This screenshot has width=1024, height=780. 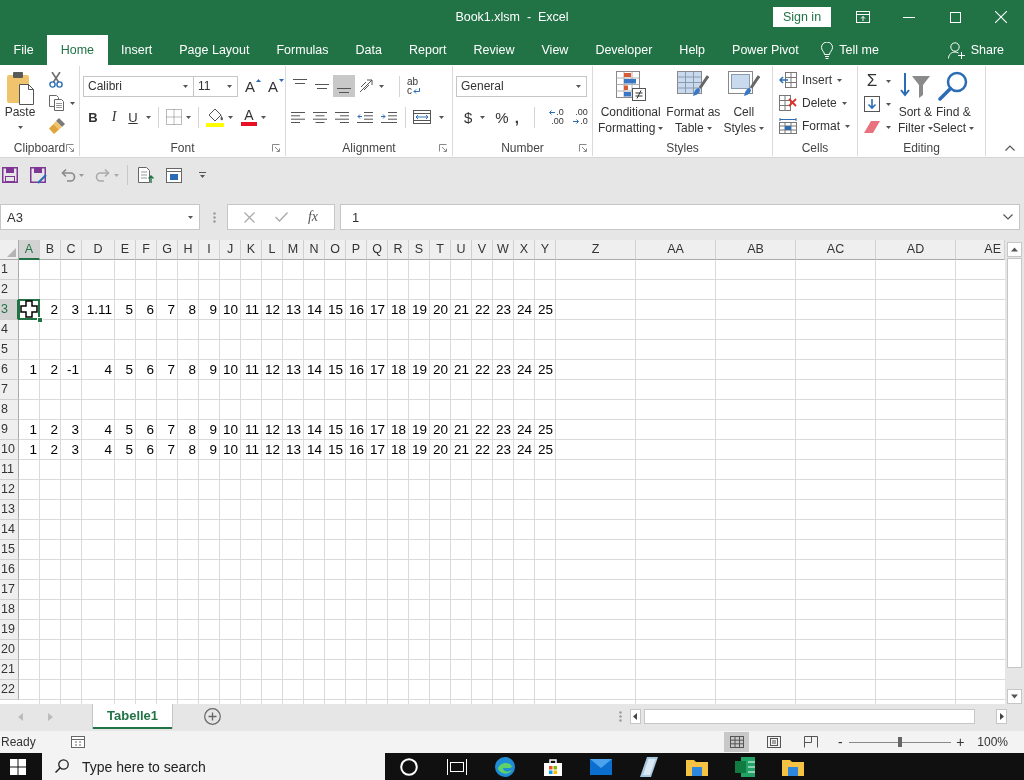 I want to click on row-header: 17, so click(x=9, y=590).